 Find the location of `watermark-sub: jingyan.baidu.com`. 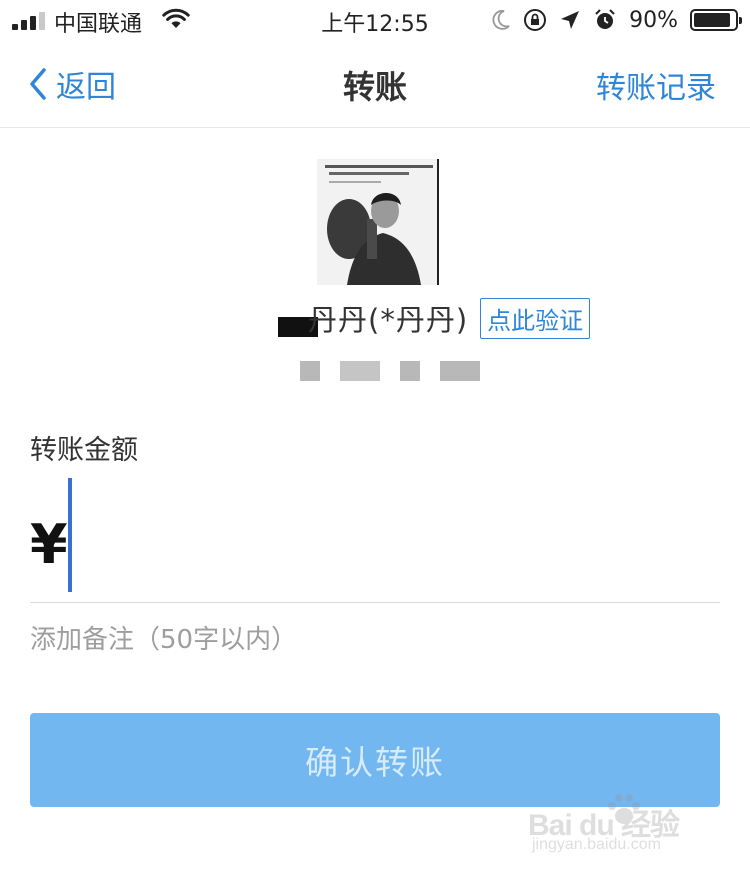

watermark-sub: jingyan.baidu.com is located at coordinates (596, 844).